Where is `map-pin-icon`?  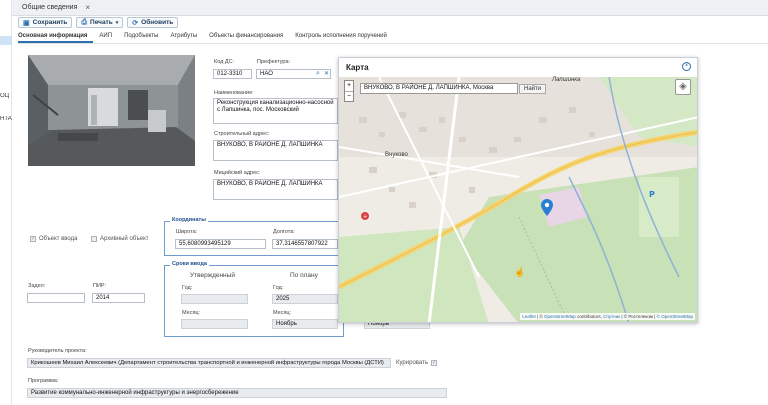
map-pin-icon is located at coordinates (547, 207).